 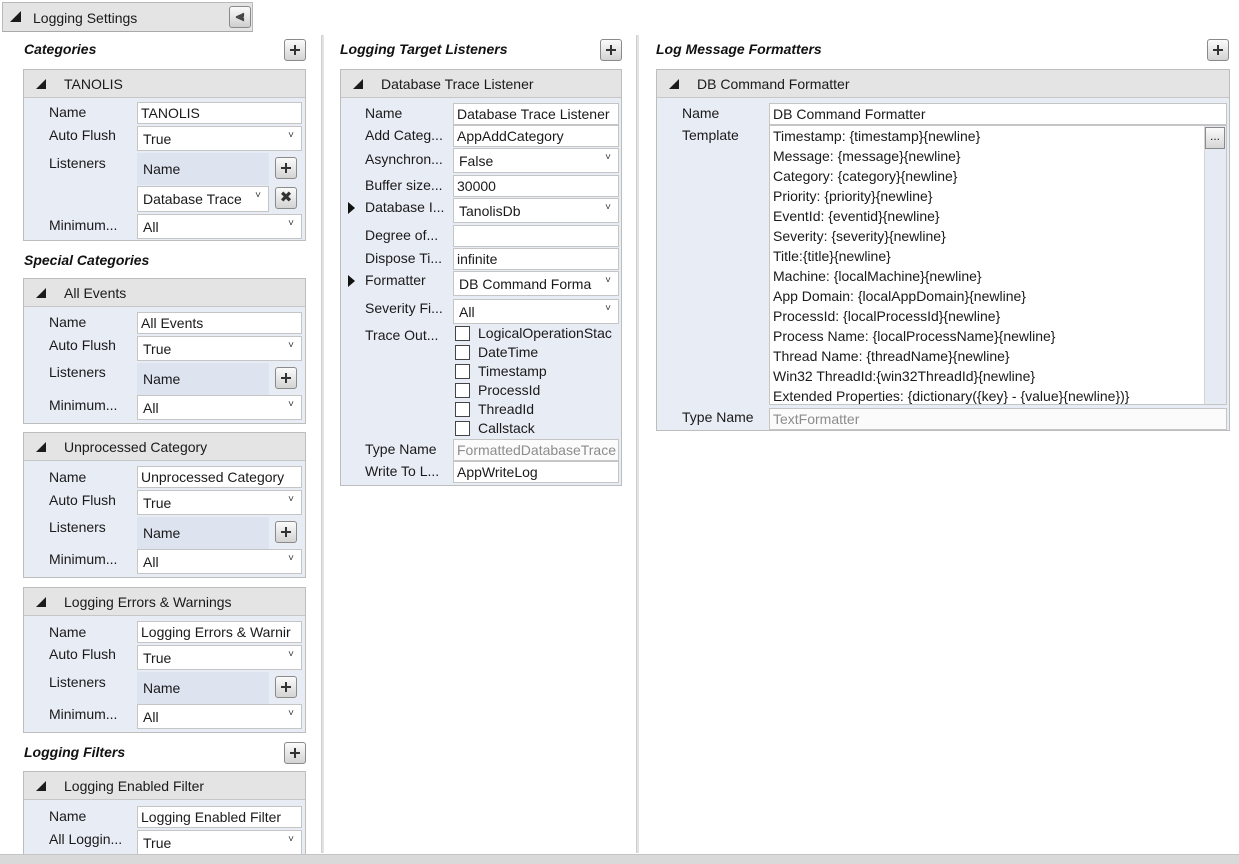 I want to click on degree-of-field, so click(x=536, y=236).